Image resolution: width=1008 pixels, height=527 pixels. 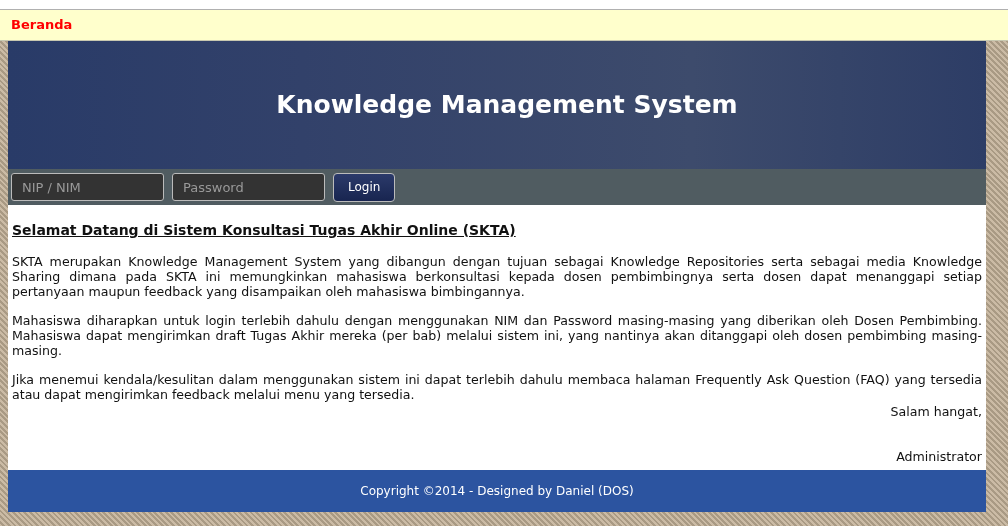 I want to click on signature-text: Administrator, so click(x=938, y=456).